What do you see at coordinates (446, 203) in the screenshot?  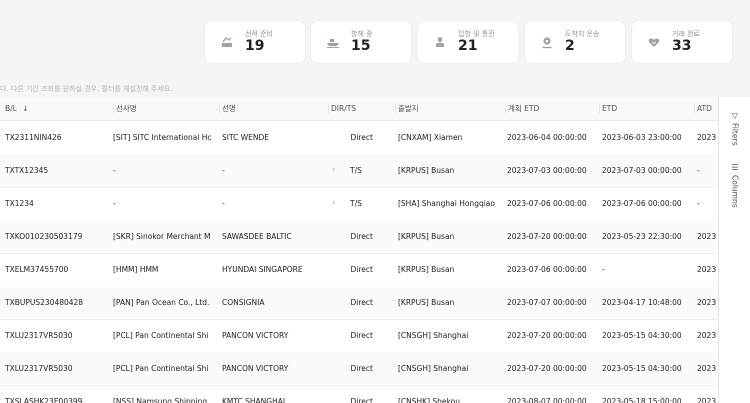 I see `cell-pol: [SHA] Shanghai Hongqiao` at bounding box center [446, 203].